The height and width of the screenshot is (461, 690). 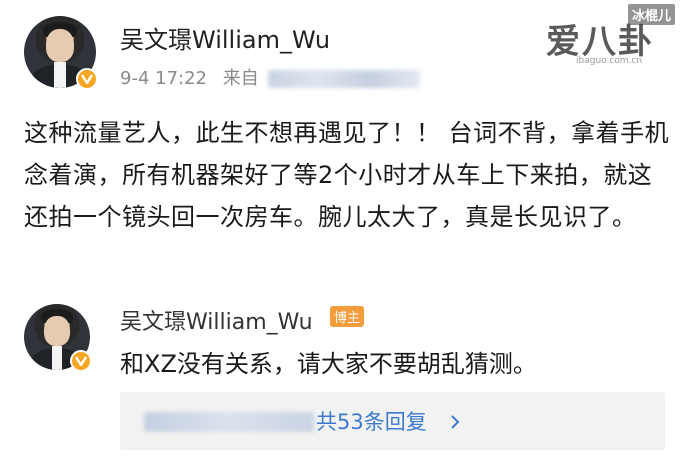 I want to click on reply-text: 和XZ没有关系，请大家不要胡乱猜测。, so click(x=328, y=364).